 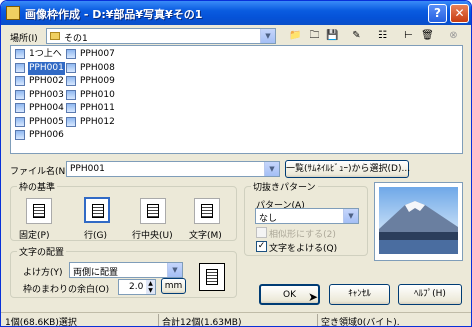 I want to click on avoid-label: よけ方(Y), so click(x=43, y=273).